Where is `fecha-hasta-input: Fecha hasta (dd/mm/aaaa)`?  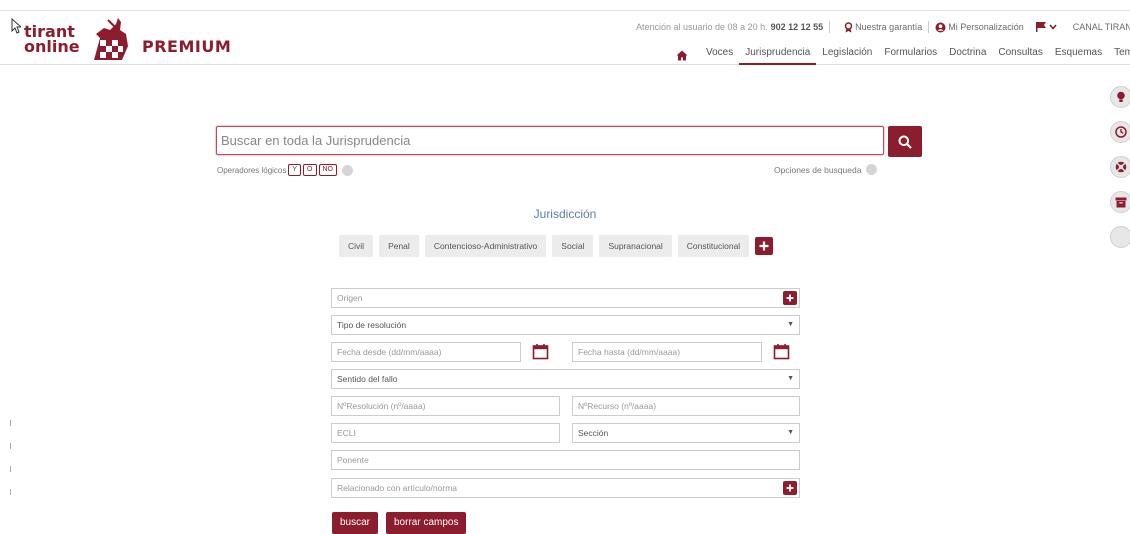 fecha-hasta-input: Fecha hasta (dd/mm/aaaa) is located at coordinates (667, 352).